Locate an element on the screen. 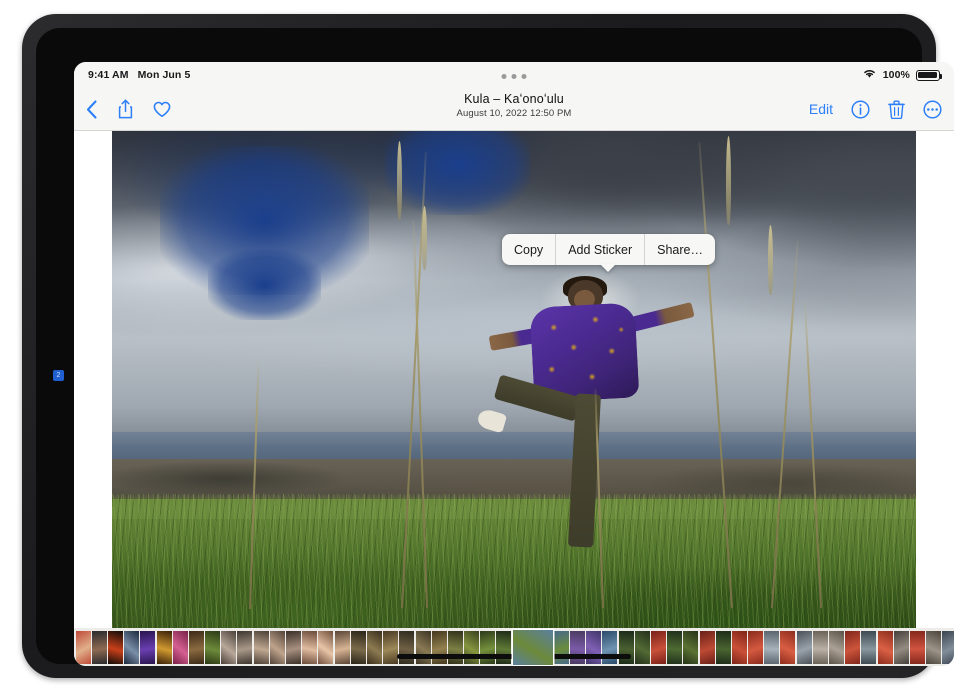  trash-icon is located at coordinates (896, 109).